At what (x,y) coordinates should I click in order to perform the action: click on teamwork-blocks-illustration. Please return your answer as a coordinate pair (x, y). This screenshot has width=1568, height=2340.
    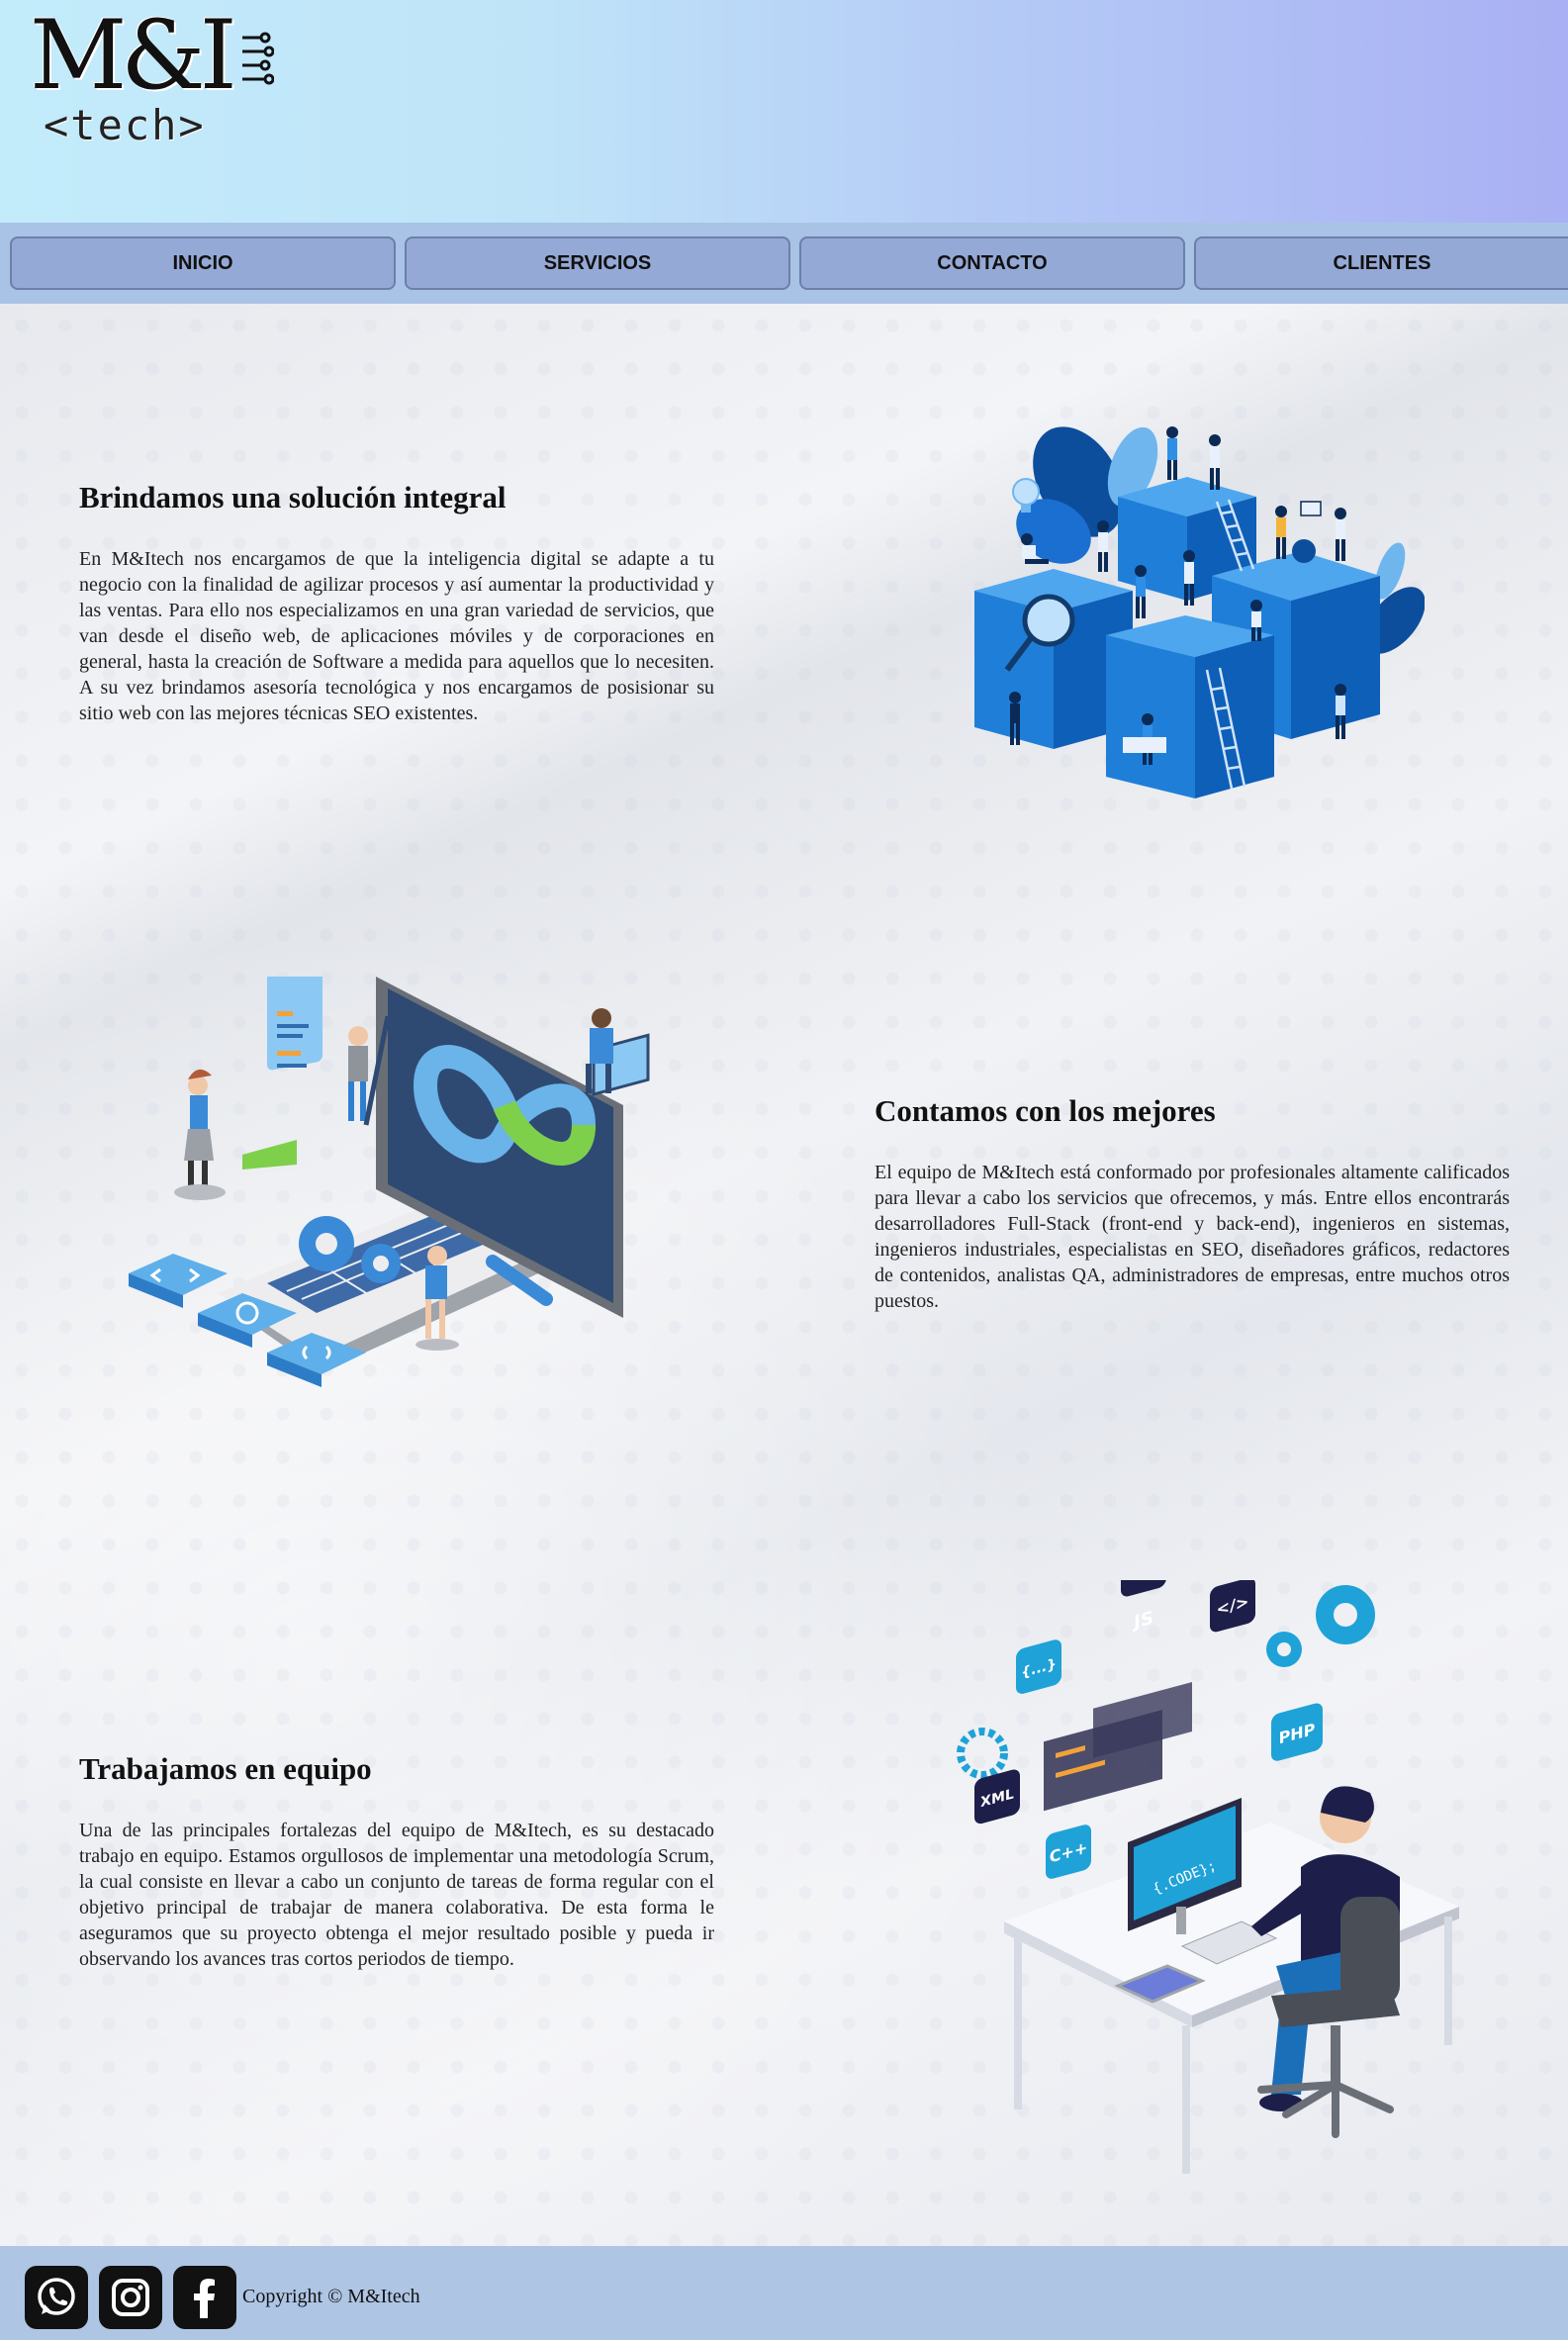
    Looking at the image, I should click on (1199, 612).